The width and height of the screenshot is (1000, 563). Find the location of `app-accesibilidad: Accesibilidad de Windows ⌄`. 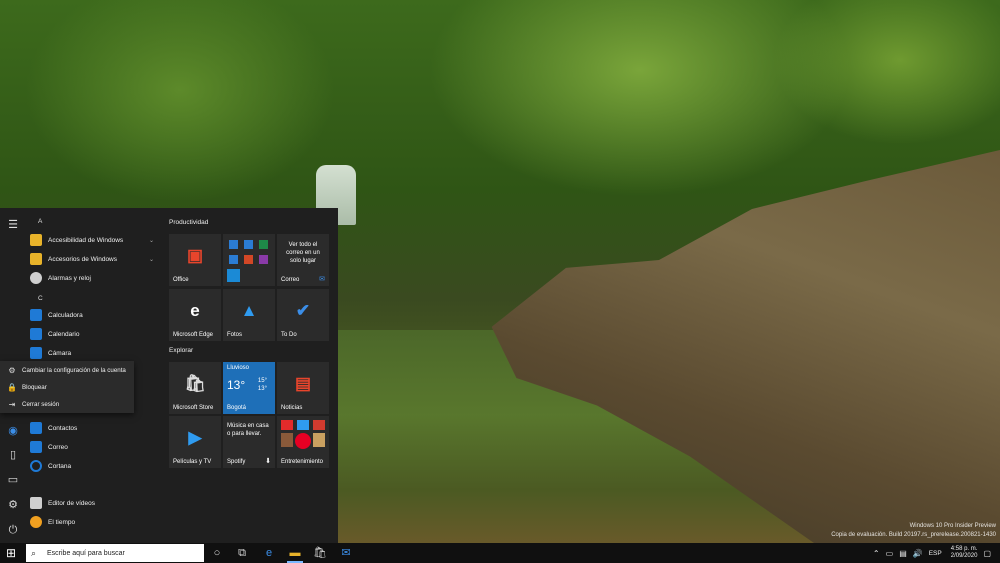

app-accesibilidad: Accesibilidad de Windows ⌄ is located at coordinates (95, 240).